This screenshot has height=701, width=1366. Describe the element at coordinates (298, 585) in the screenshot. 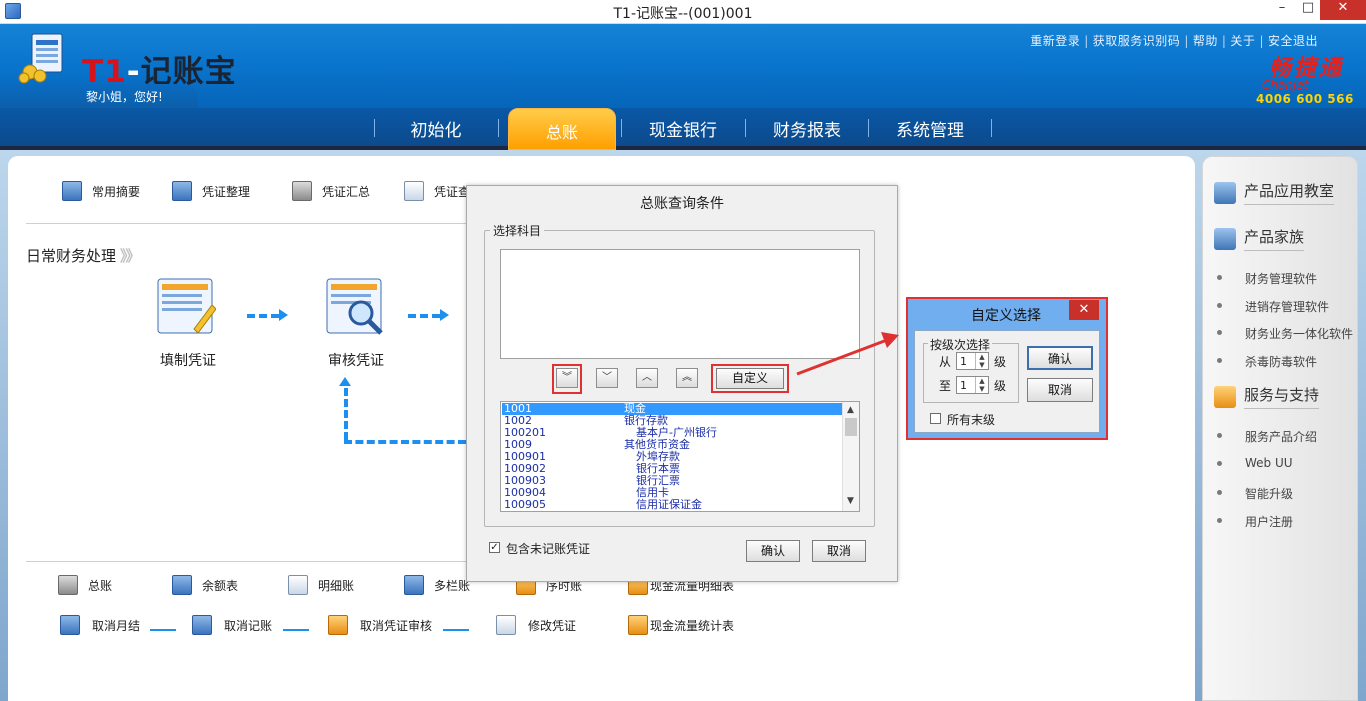

I see `detail-ledger-icon` at that location.